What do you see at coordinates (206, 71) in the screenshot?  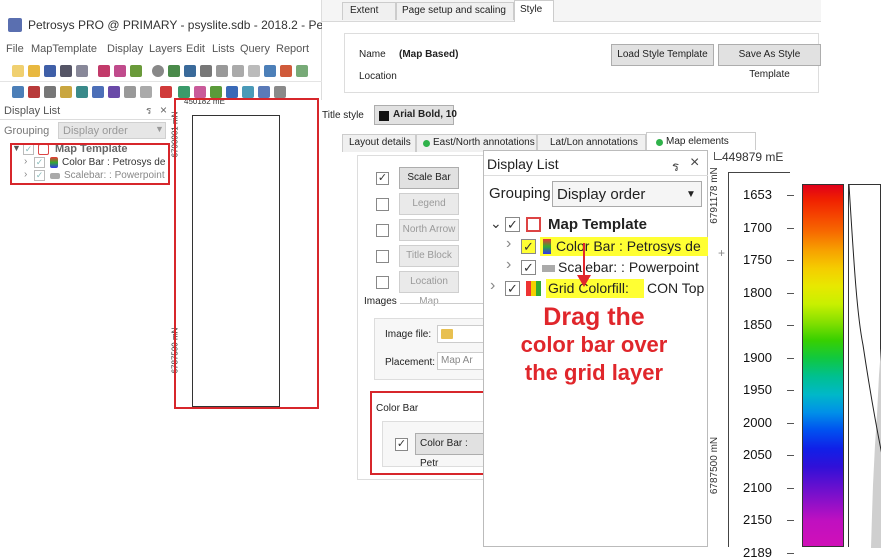 I see `zoom-in-icon` at bounding box center [206, 71].